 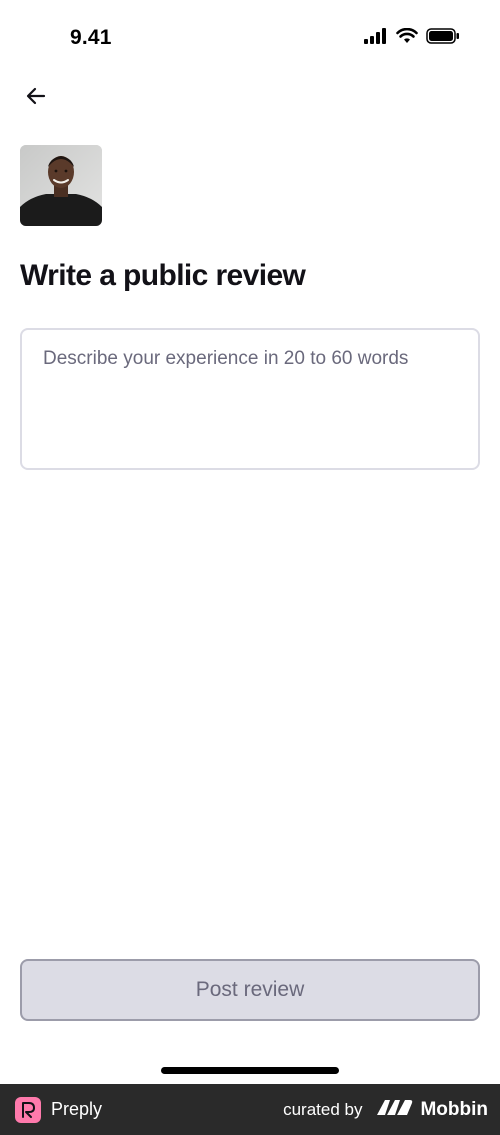 What do you see at coordinates (163, 275) in the screenshot?
I see `page-title: Write a public review` at bounding box center [163, 275].